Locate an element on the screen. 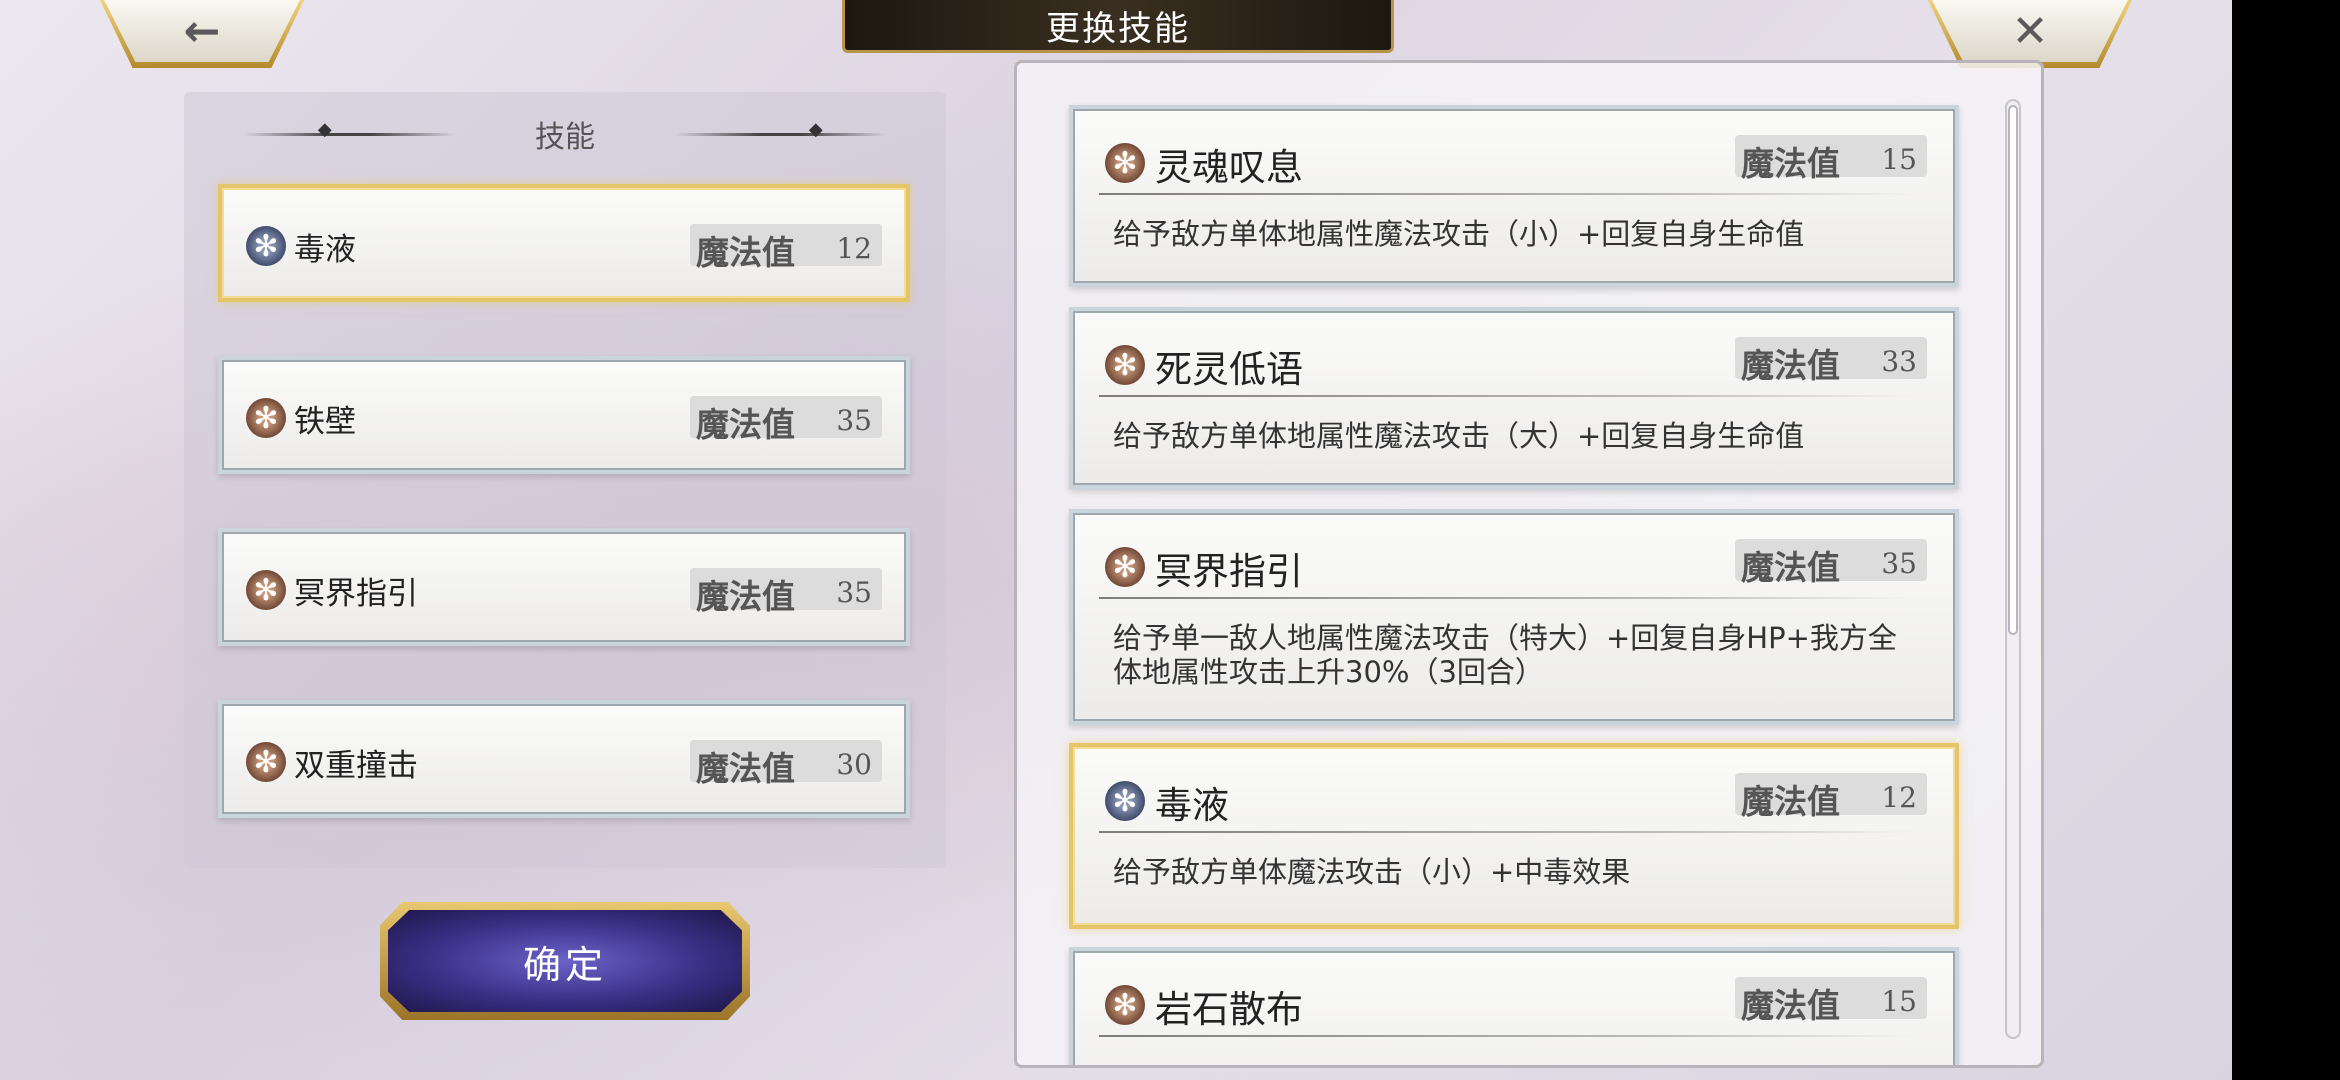 The height and width of the screenshot is (1080, 2340). panel-heading-label: 技能 is located at coordinates (565, 137).